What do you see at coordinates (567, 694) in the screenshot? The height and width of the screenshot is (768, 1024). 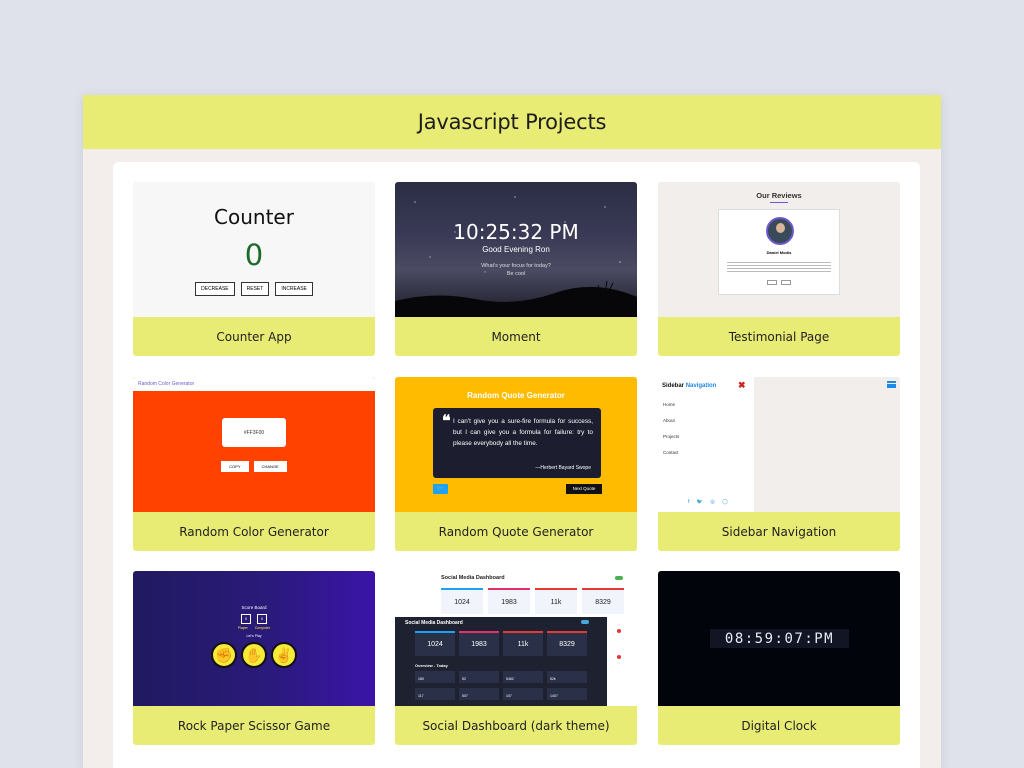 I see `small-card: 1407` at bounding box center [567, 694].